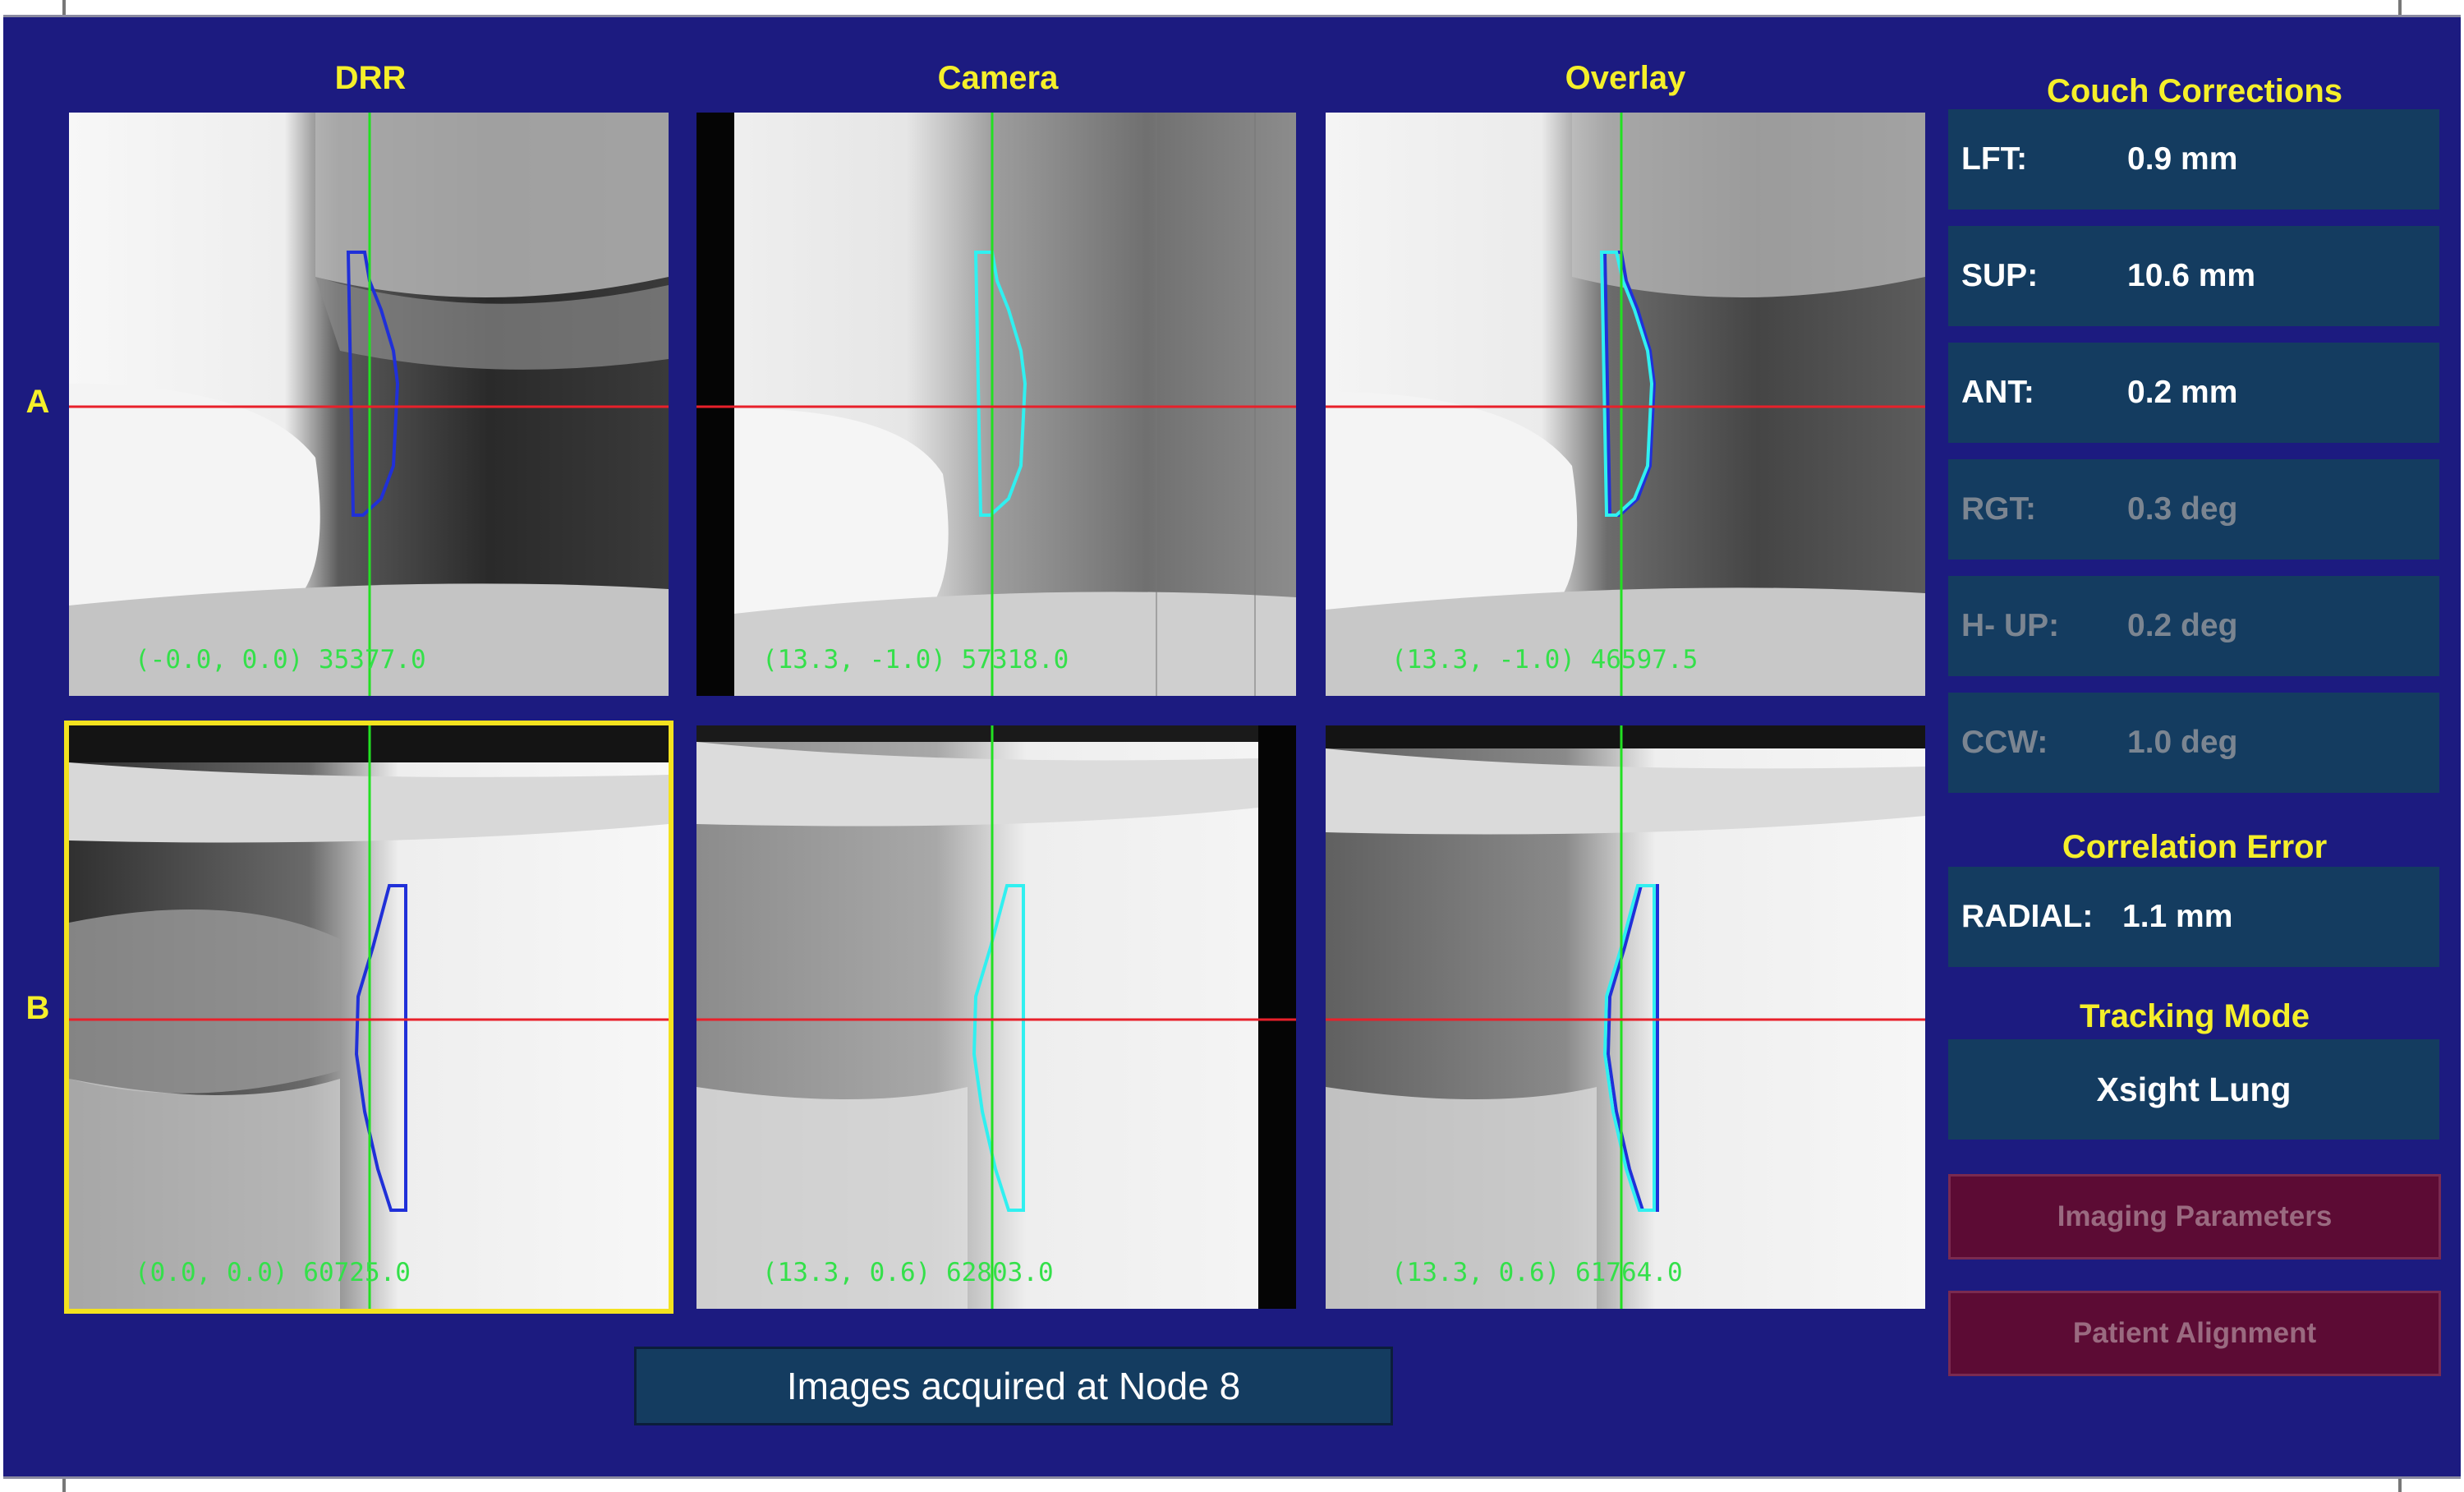 This screenshot has width=2464, height=1492. I want to click on correction-ccw: CCW: 1.0 deg, so click(2193, 743).